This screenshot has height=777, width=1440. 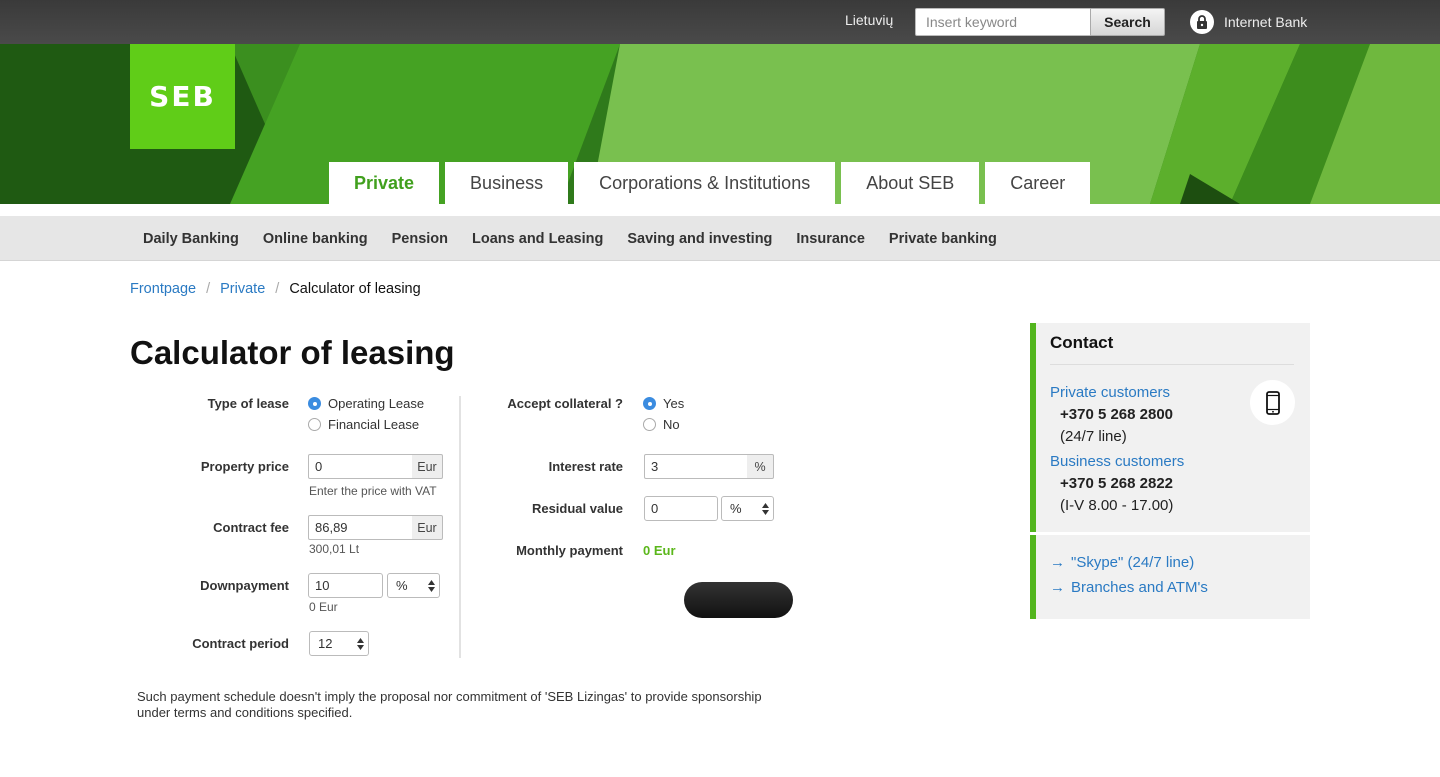 I want to click on contact-title: Contact, so click(x=1082, y=342).